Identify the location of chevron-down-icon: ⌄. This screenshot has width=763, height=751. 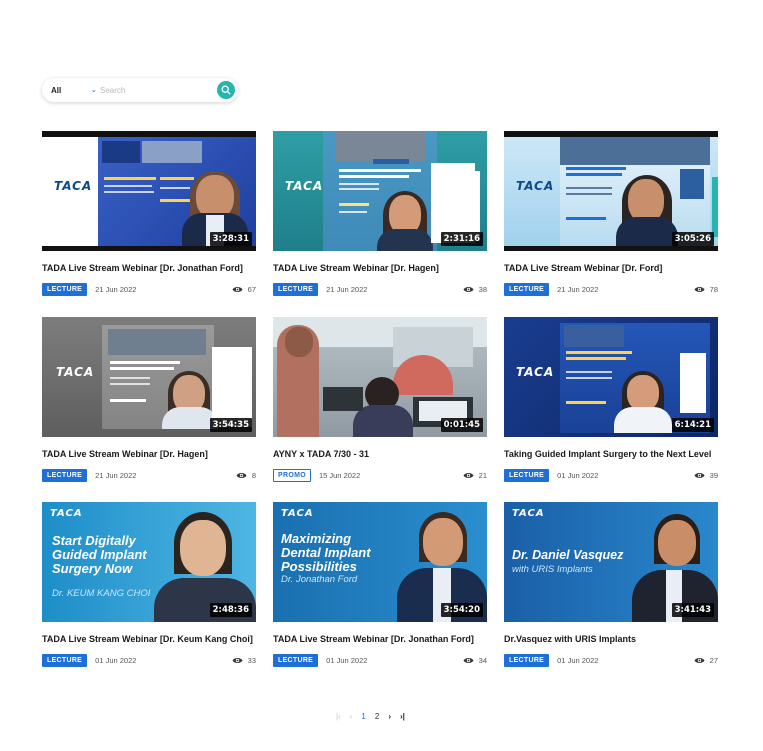
(94, 90).